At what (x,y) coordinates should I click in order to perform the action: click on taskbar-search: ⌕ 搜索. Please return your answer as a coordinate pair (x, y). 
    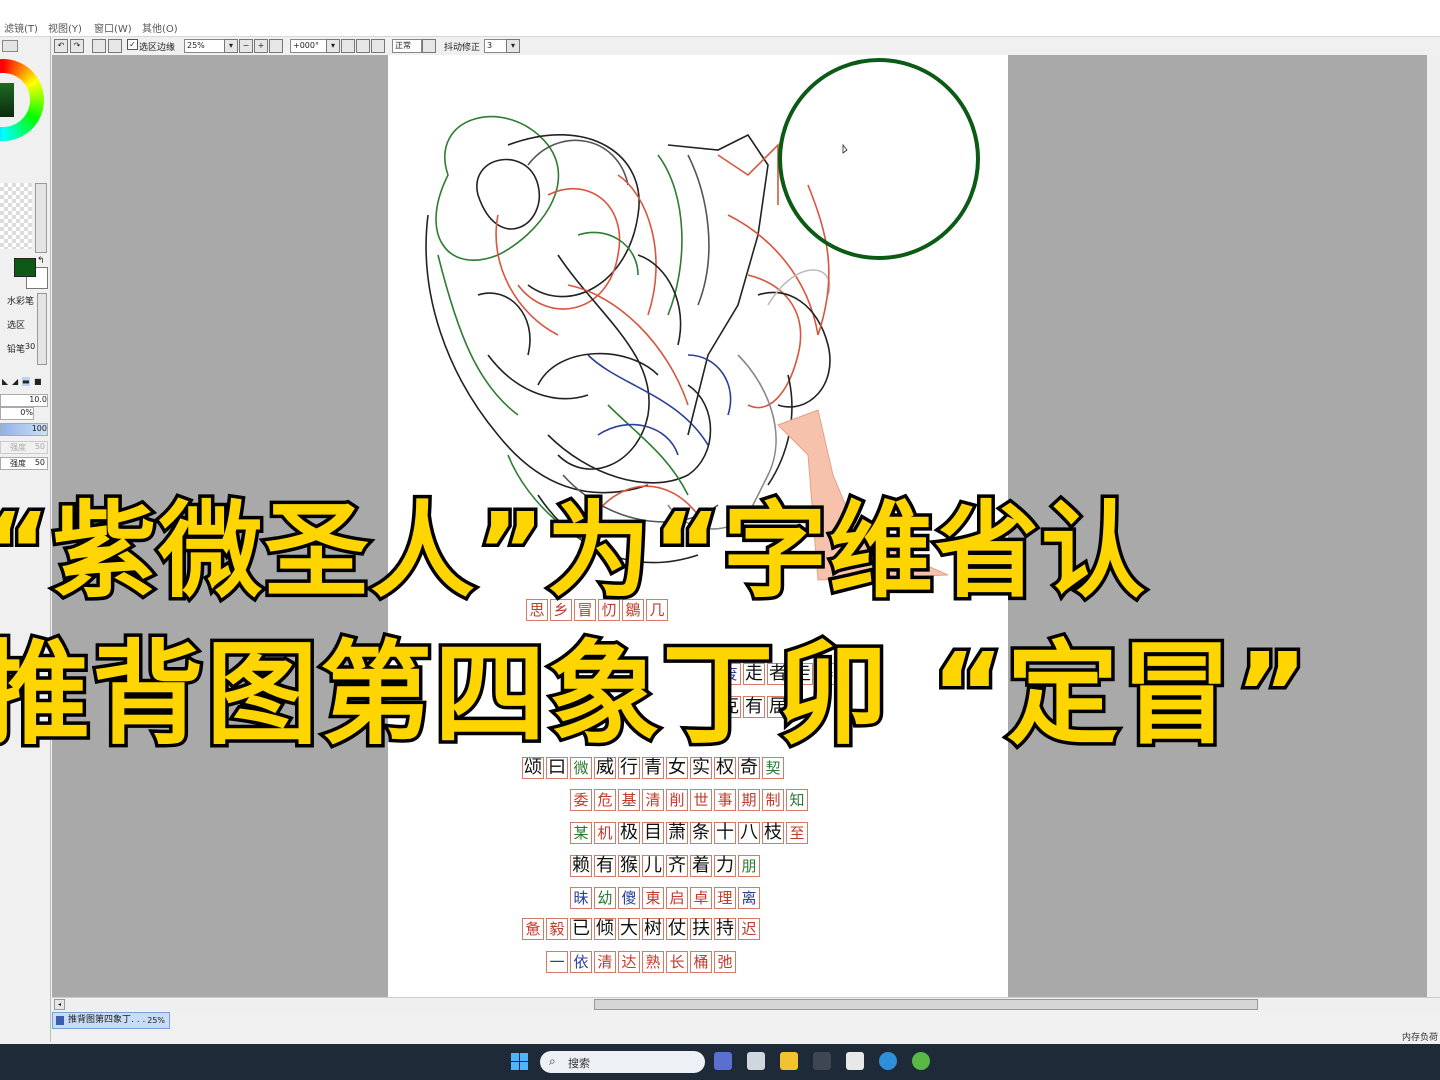
    Looking at the image, I should click on (622, 1062).